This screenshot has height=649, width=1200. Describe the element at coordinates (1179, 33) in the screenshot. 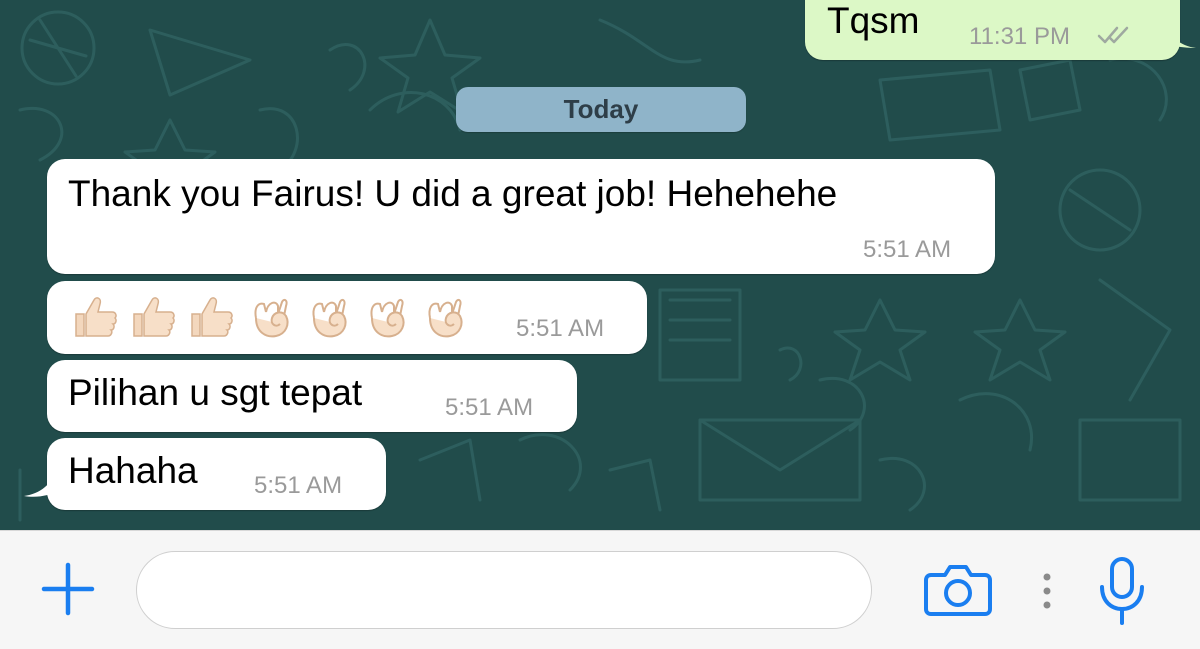

I see `outgoing-bubble-tail` at that location.